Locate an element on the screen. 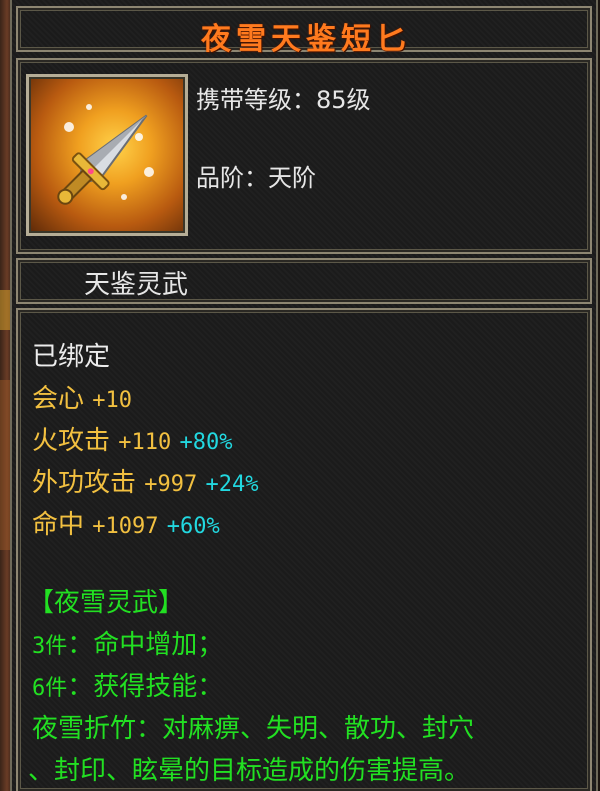 The height and width of the screenshot is (791, 600). carry-level-value: 85级 is located at coordinates (343, 100).